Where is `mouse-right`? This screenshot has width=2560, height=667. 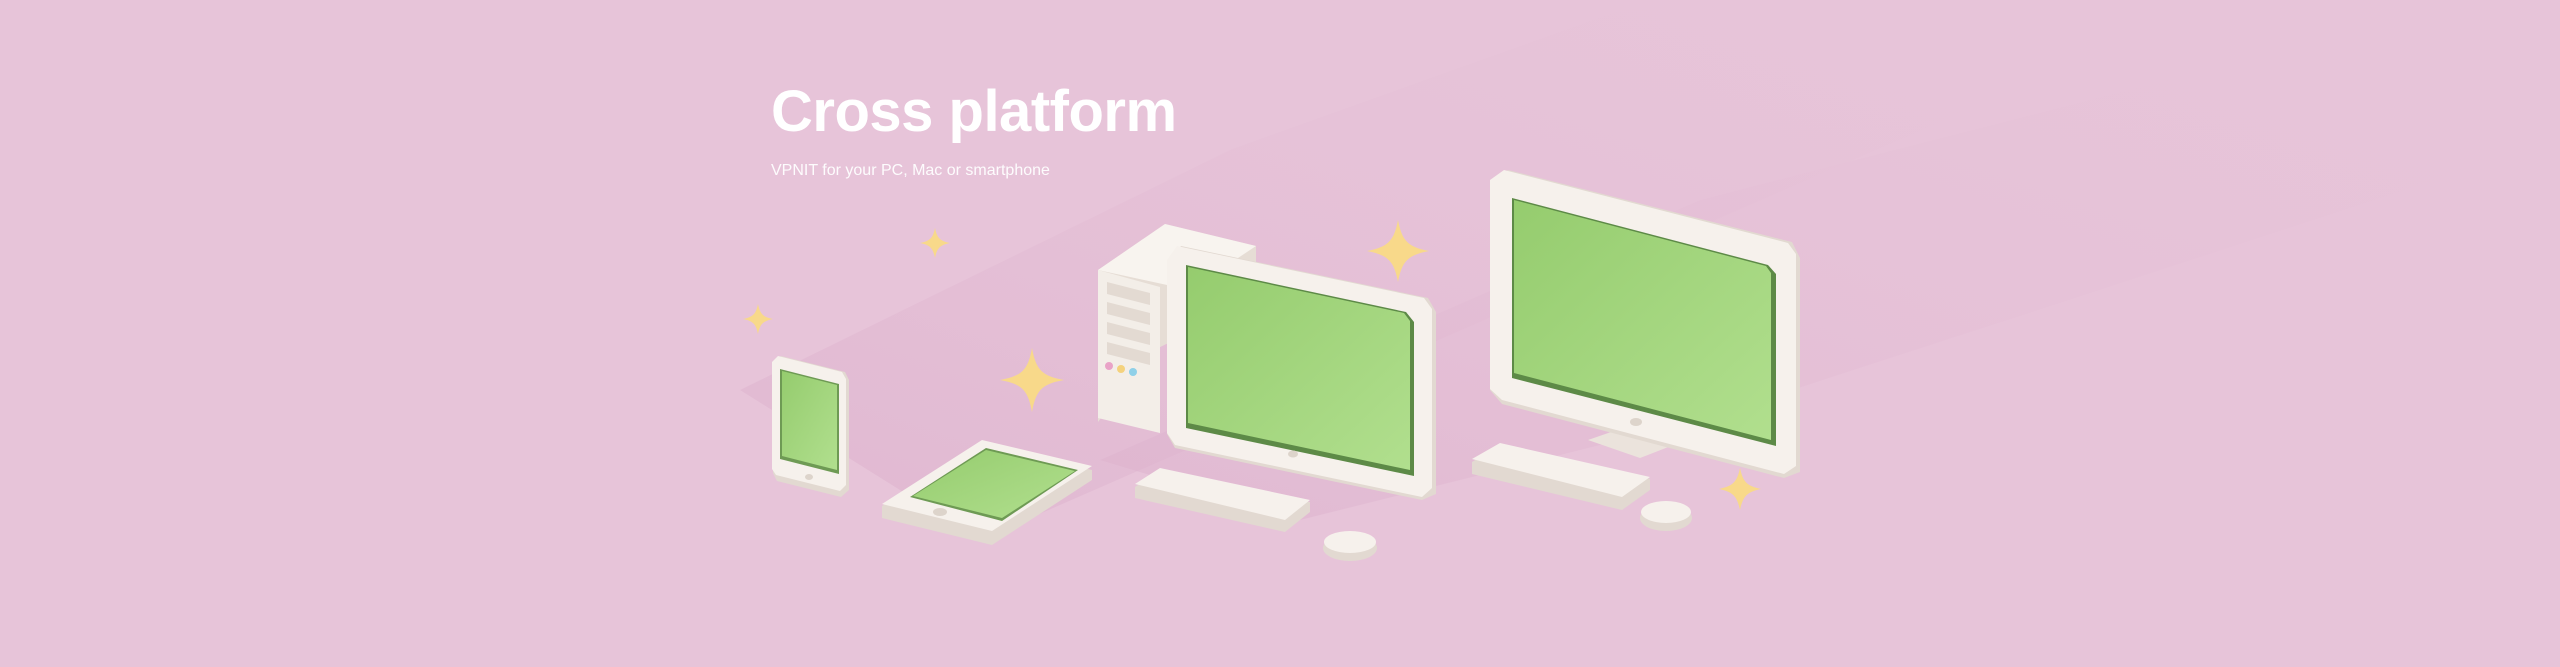
mouse-right is located at coordinates (1666, 516).